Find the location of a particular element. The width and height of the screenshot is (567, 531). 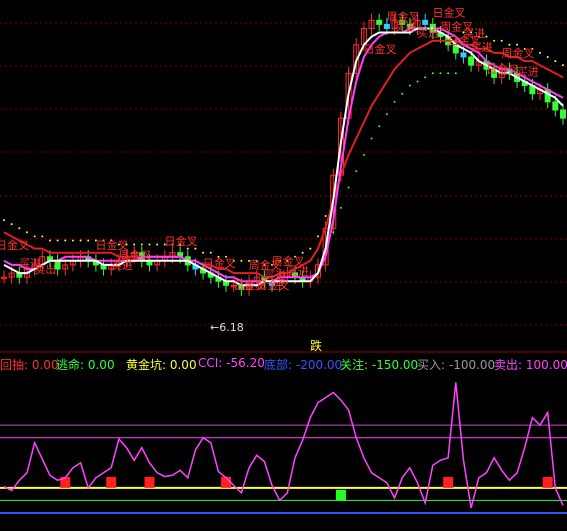

indicator-item: 回抽: 0.00 is located at coordinates (29, 364).